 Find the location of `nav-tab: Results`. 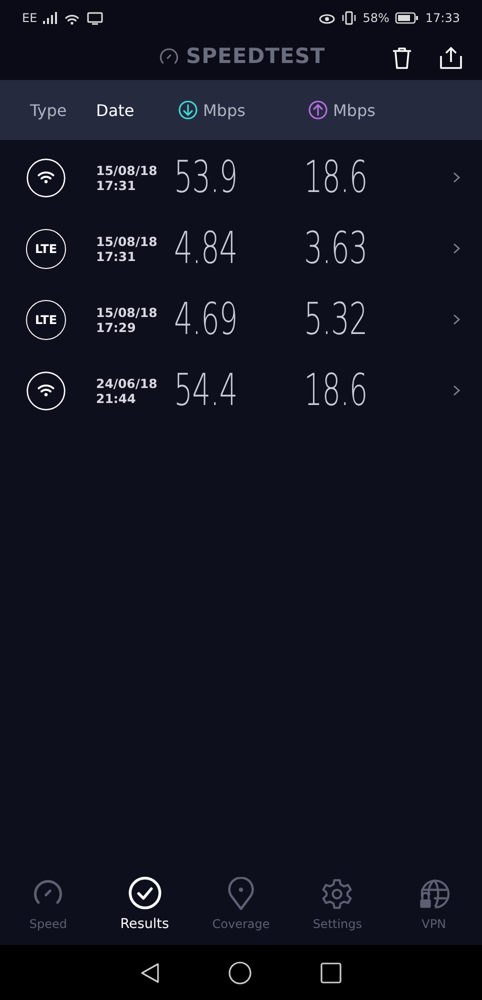

nav-tab: Results is located at coordinates (144, 904).